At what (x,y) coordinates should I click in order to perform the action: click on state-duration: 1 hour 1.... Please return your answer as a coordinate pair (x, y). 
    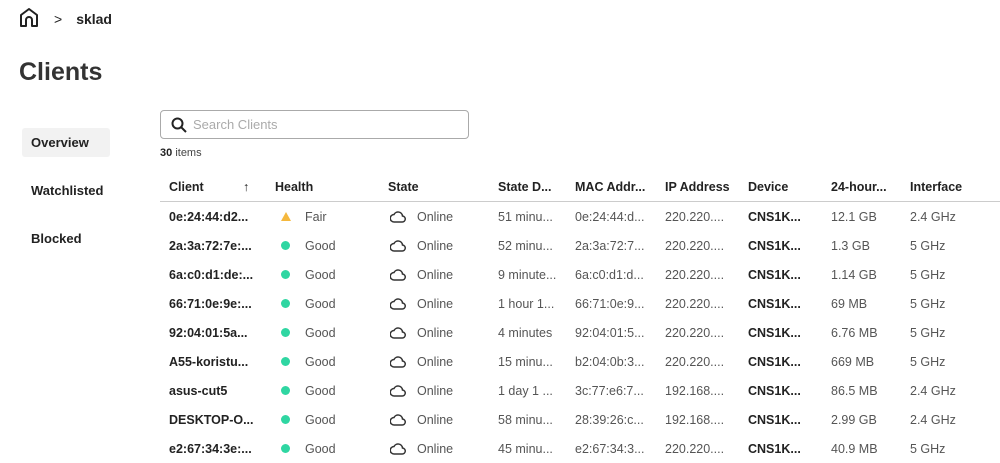
    Looking at the image, I should click on (526, 303).